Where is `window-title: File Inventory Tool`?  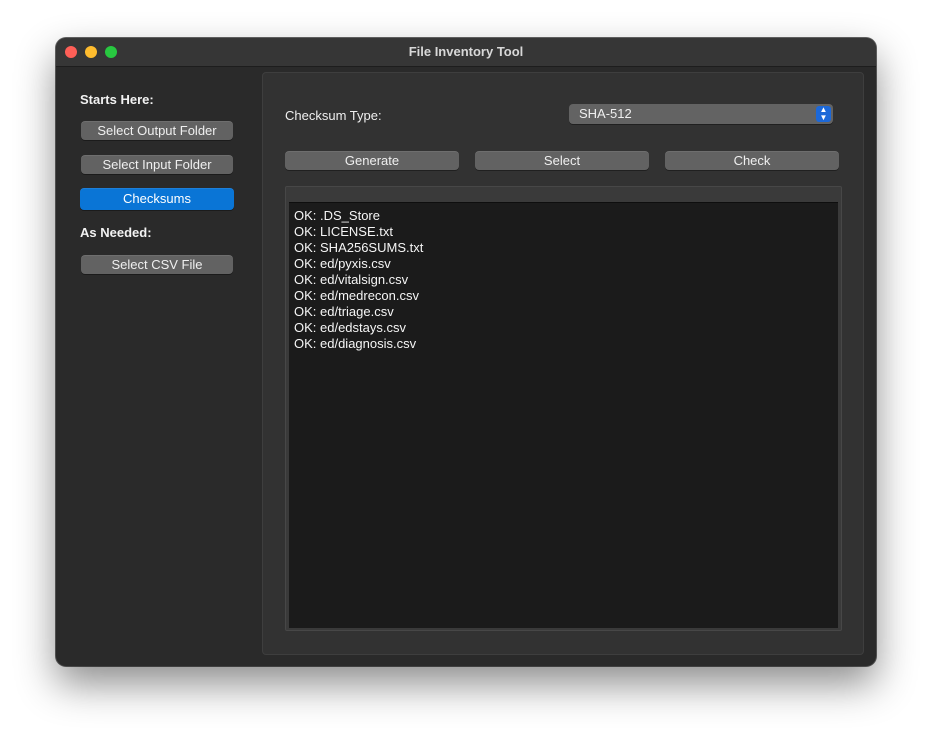
window-title: File Inventory Tool is located at coordinates (466, 51).